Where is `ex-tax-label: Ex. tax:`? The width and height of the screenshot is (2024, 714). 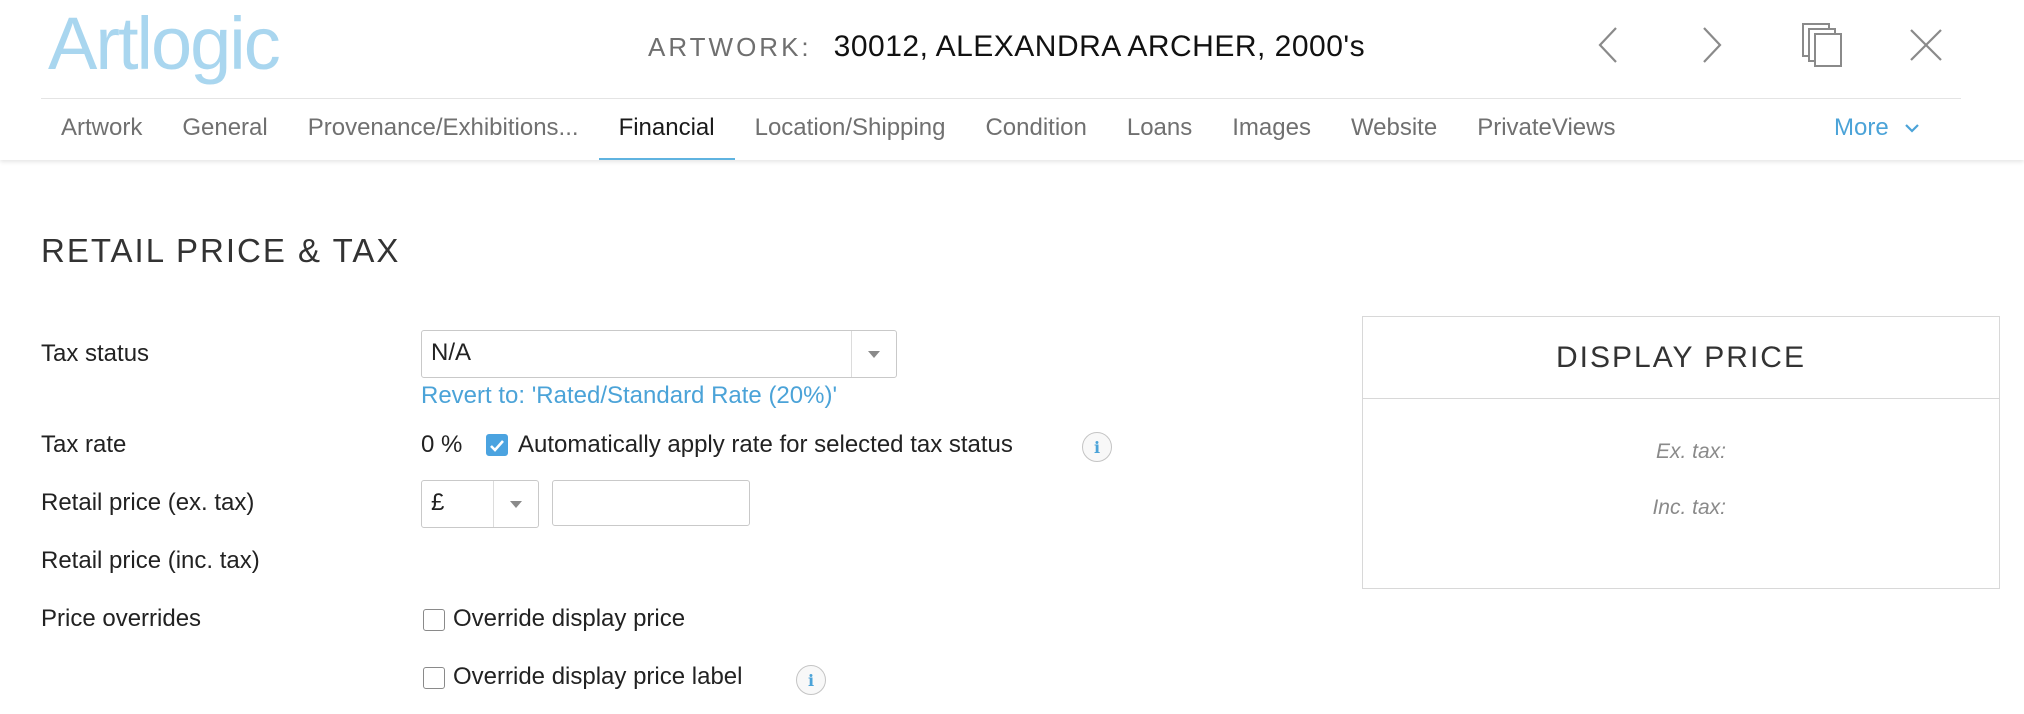 ex-tax-label: Ex. tax: is located at coordinates (1690, 451).